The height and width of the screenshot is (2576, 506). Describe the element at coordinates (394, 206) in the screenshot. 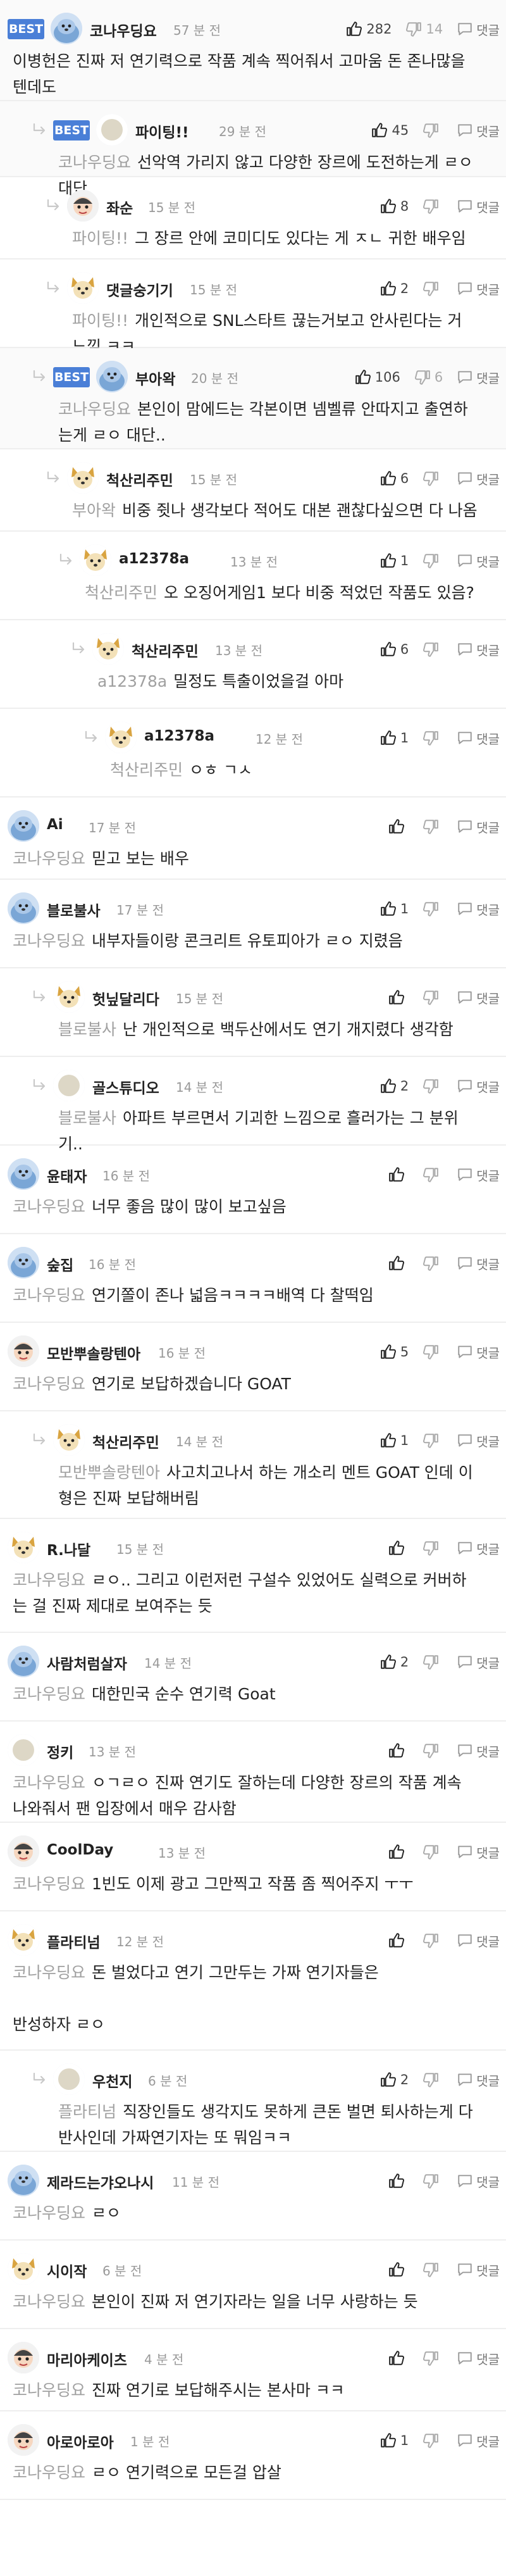

I see `like-button: 8` at that location.